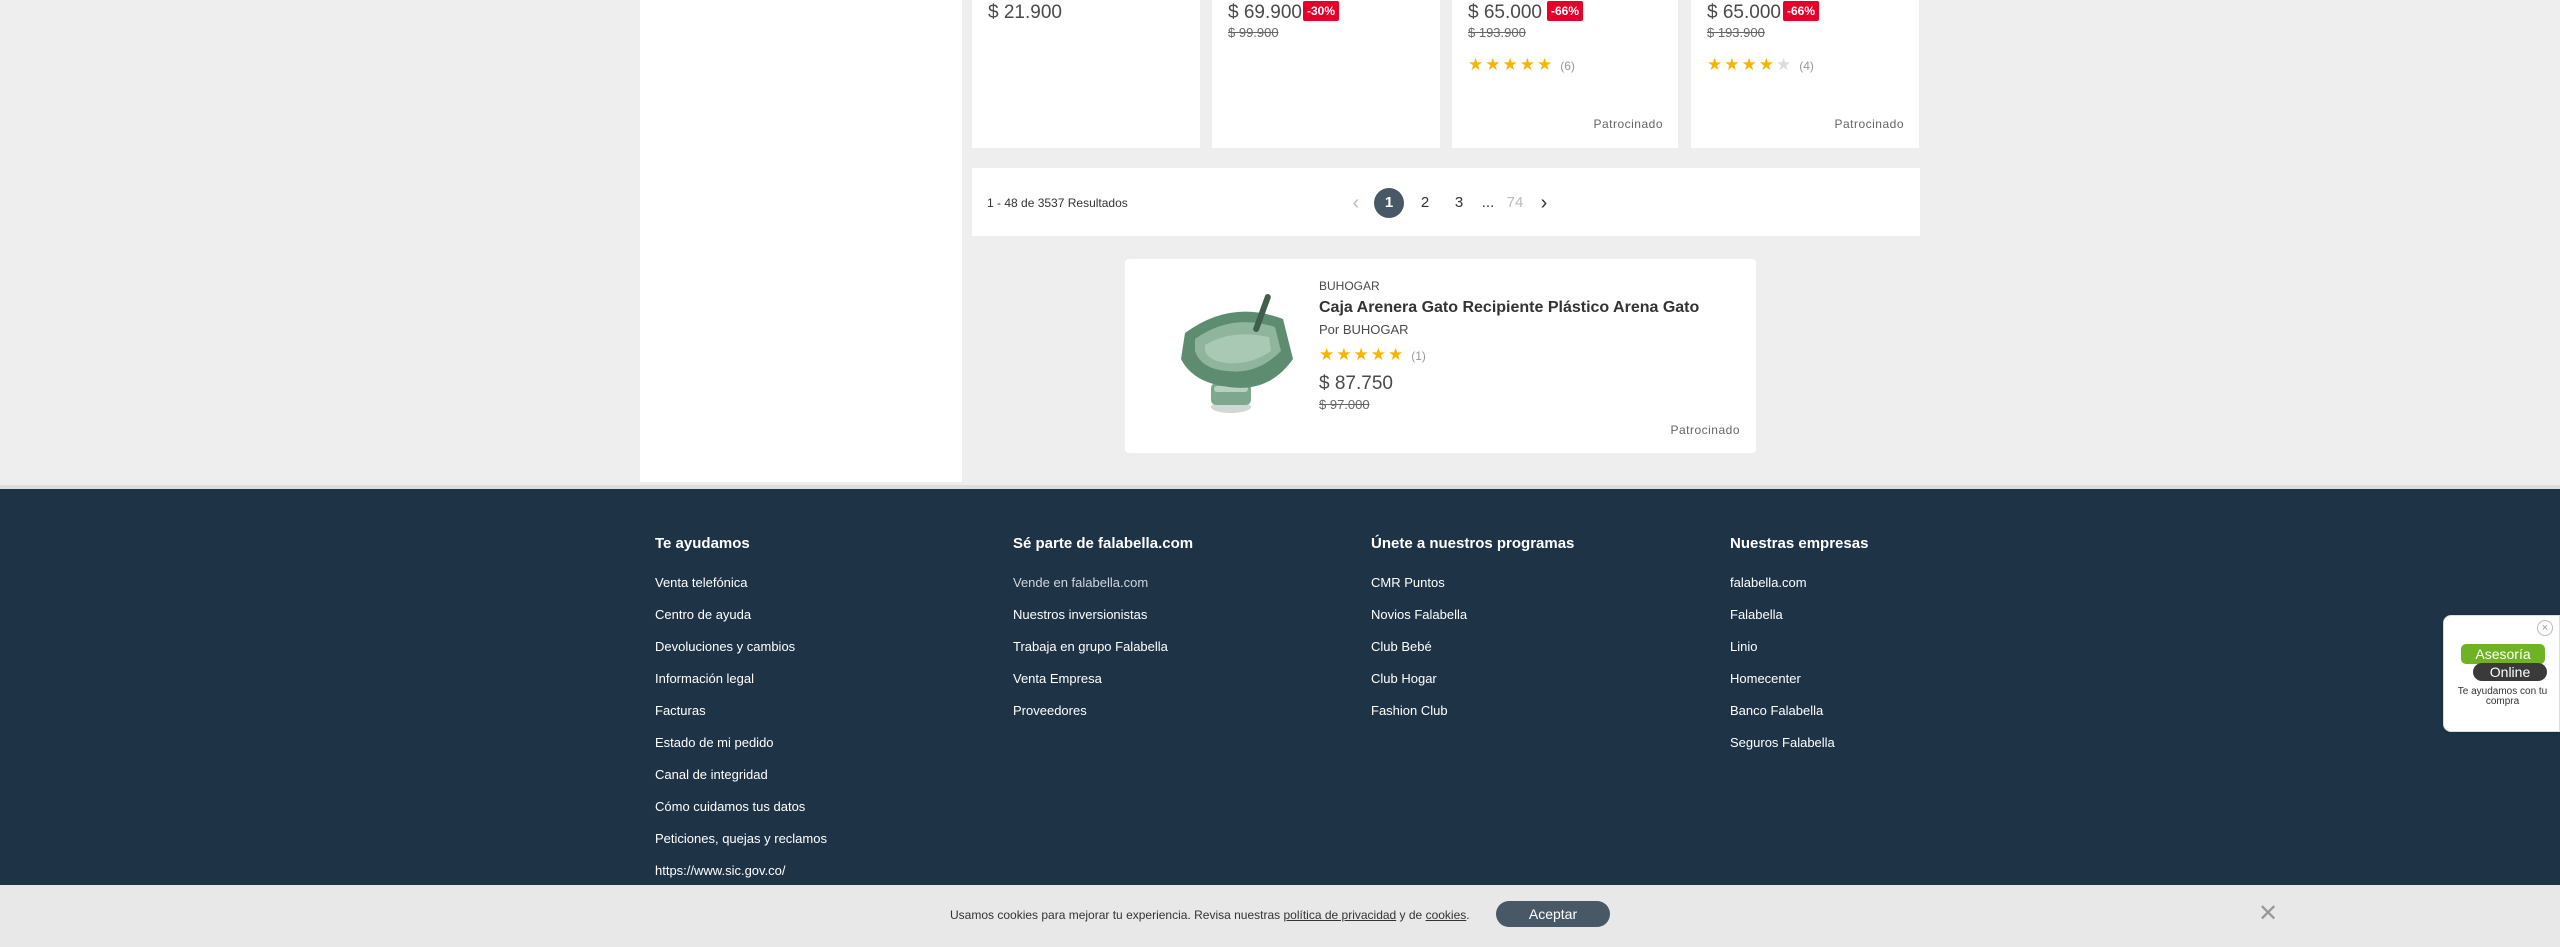  Describe the element at coordinates (1057, 203) in the screenshot. I see `results-count: 1 - 48 de 3537 Resultados` at that location.